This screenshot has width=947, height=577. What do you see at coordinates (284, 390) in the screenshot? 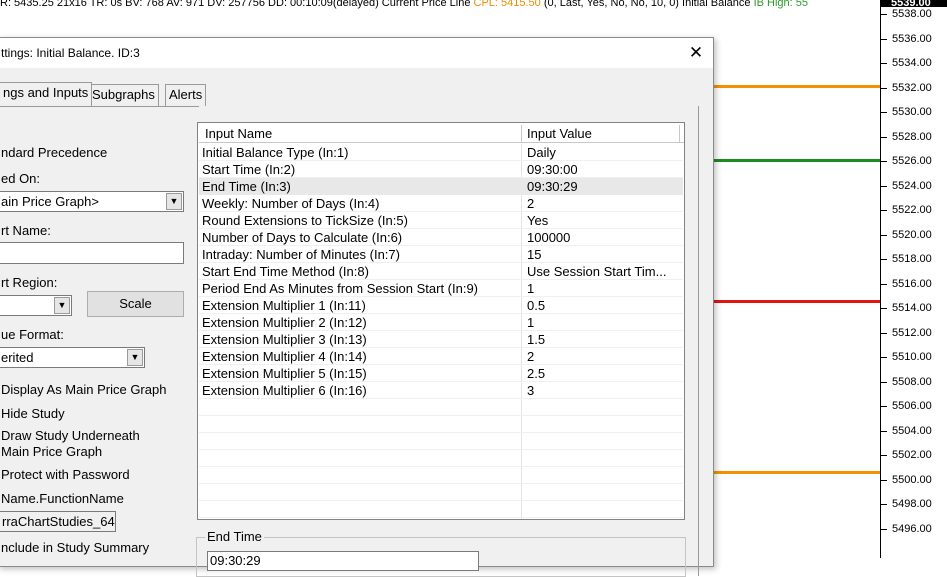
I see `input-name-cell: Extension Multiplier 6 (In:16)` at bounding box center [284, 390].